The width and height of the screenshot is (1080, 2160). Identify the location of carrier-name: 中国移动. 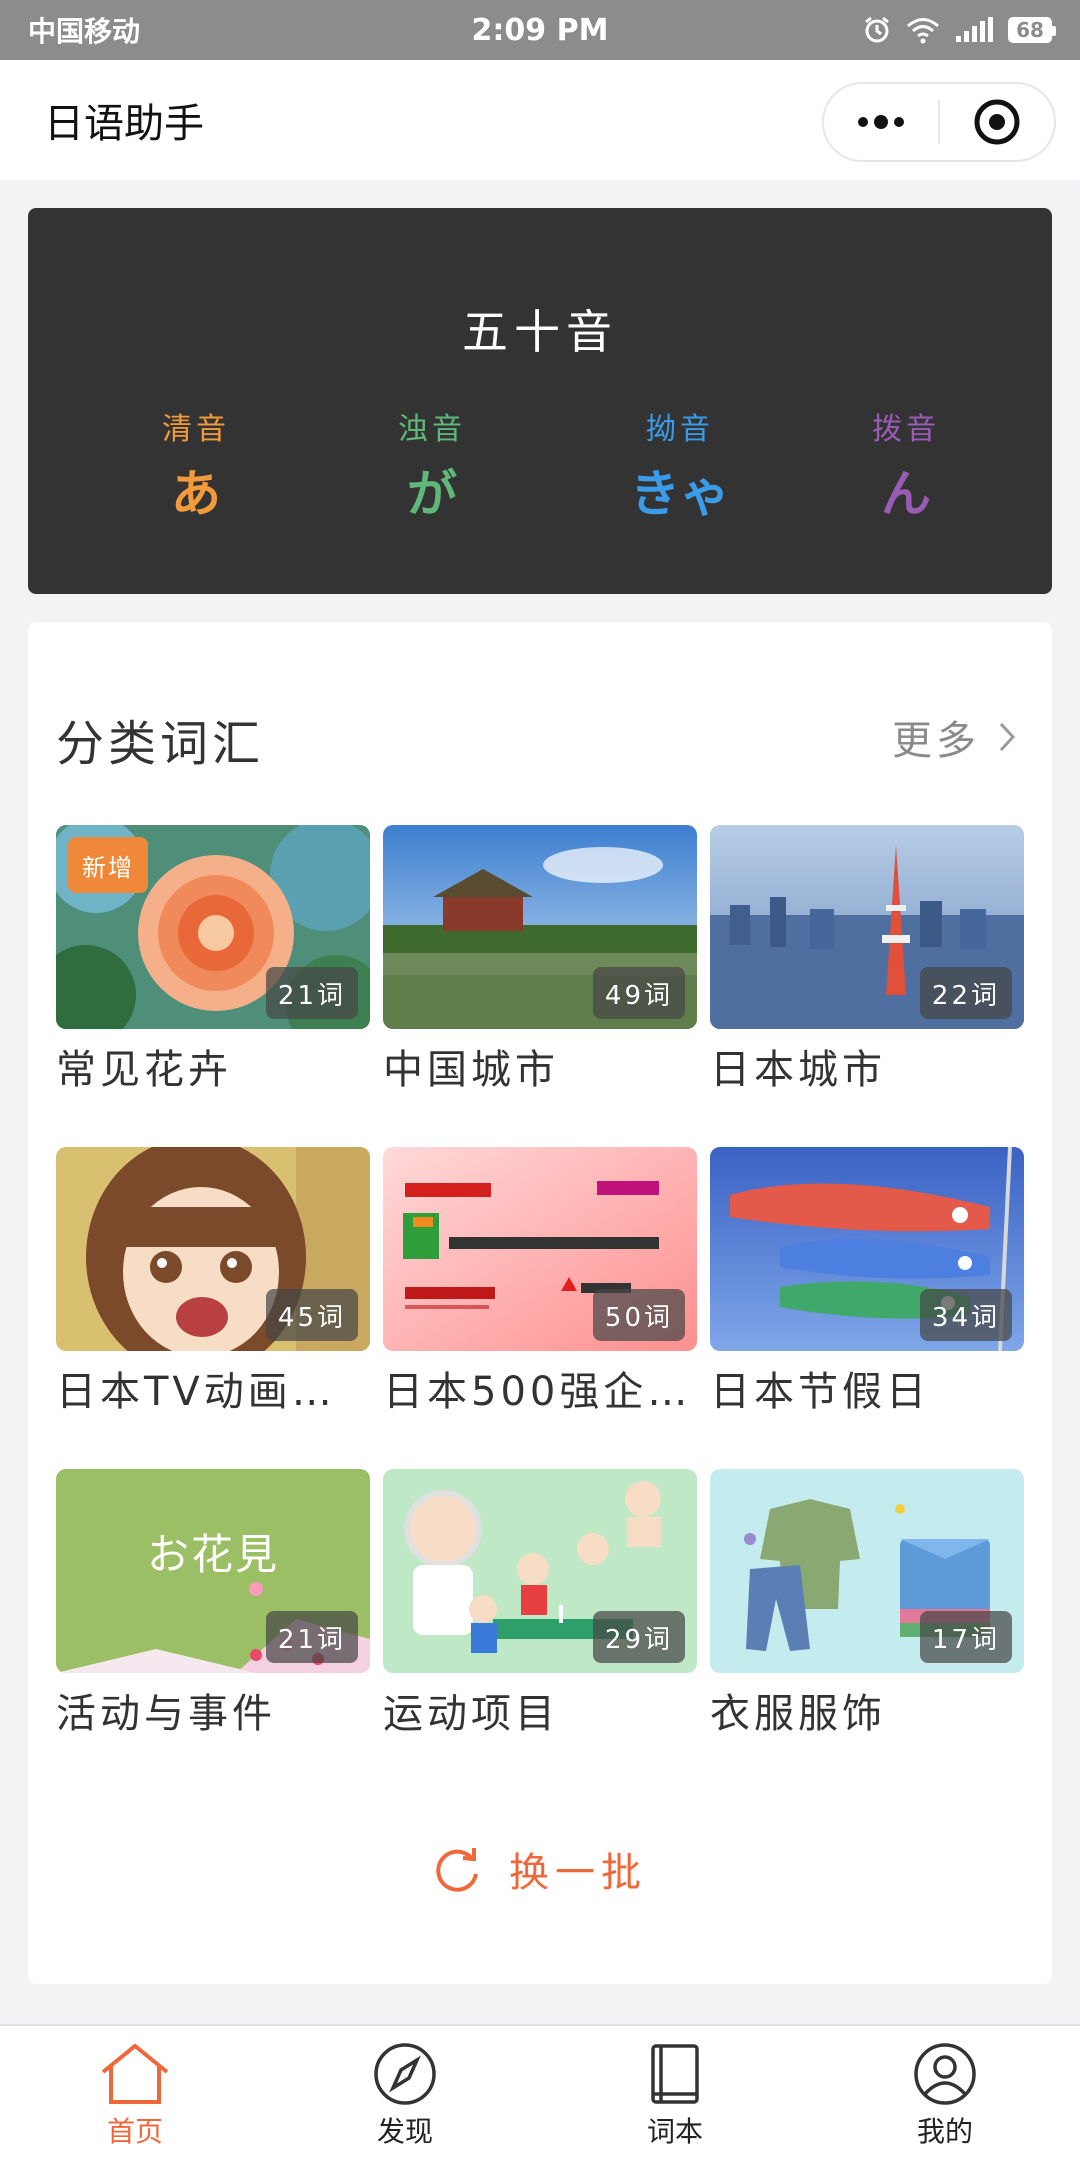
(84, 31).